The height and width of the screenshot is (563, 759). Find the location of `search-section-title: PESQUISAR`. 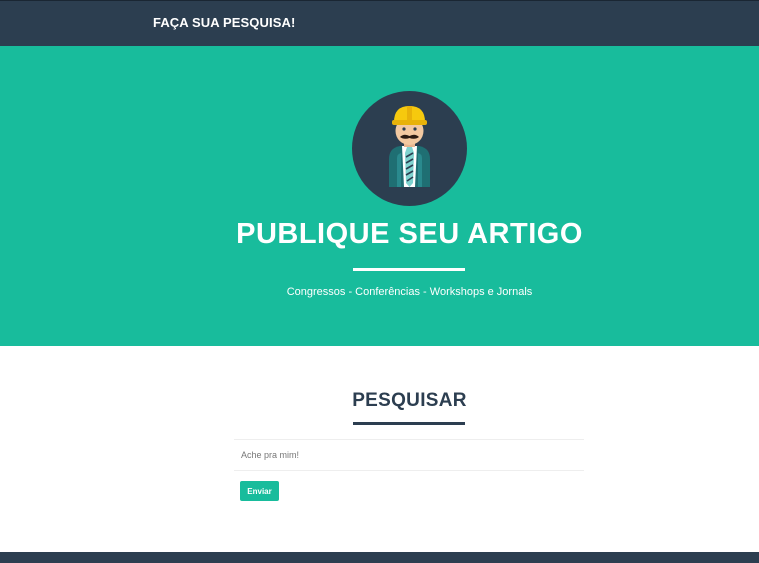

search-section-title: PESQUISAR is located at coordinates (409, 400).